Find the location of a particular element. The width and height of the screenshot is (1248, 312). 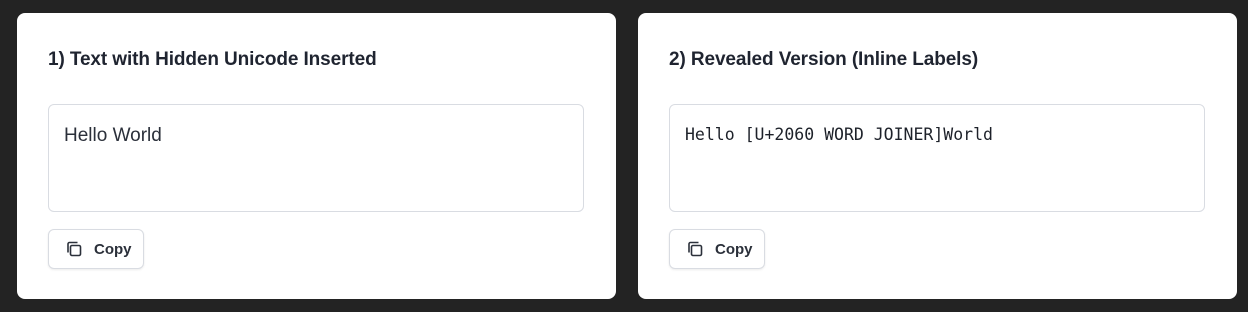

panel-title: 1) Text with Hidden Unicode Inserted is located at coordinates (212, 59).